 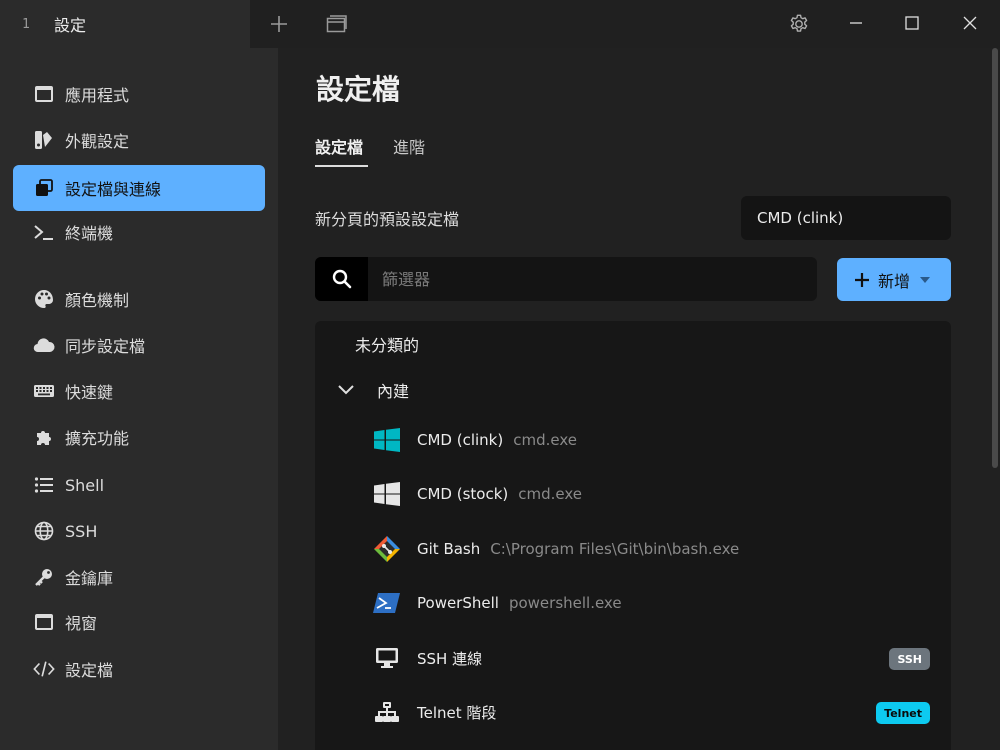 I want to click on sidebar-item-label: 應用程式, so click(x=97, y=95).